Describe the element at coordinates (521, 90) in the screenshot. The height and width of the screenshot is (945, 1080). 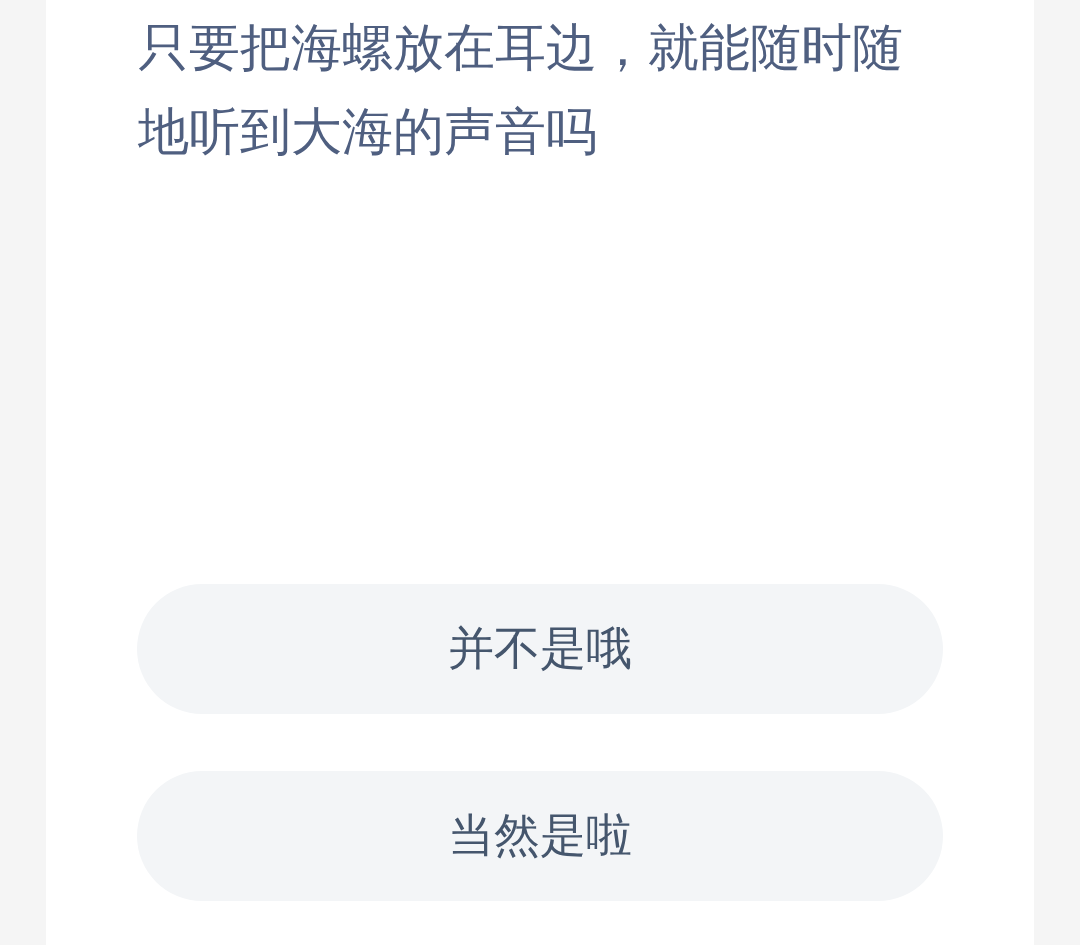
I see `question-text: 只要把海螺放在耳边，就能随时随地听到大海的声音吗` at that location.